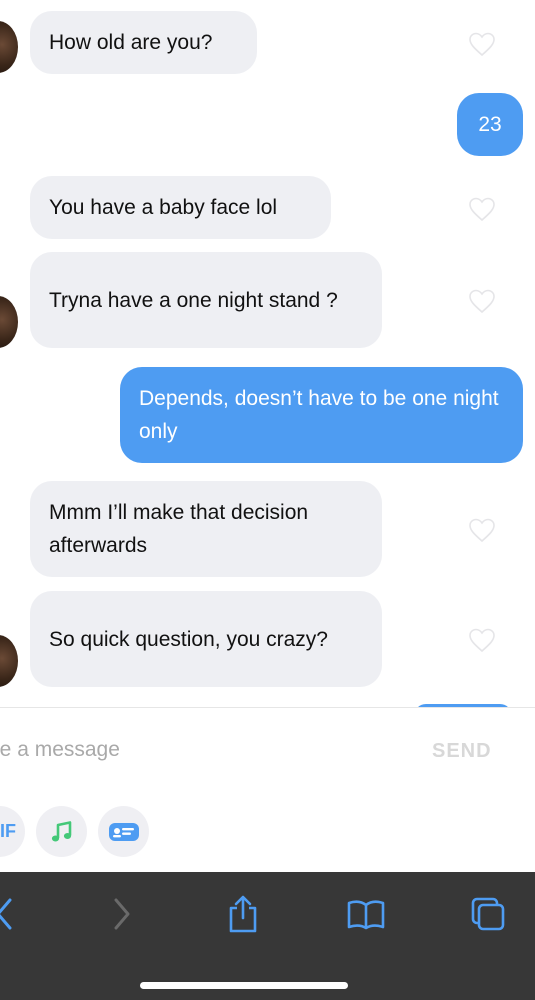  Describe the element at coordinates (267, 832) in the screenshot. I see `attachment-bar: IF` at that location.